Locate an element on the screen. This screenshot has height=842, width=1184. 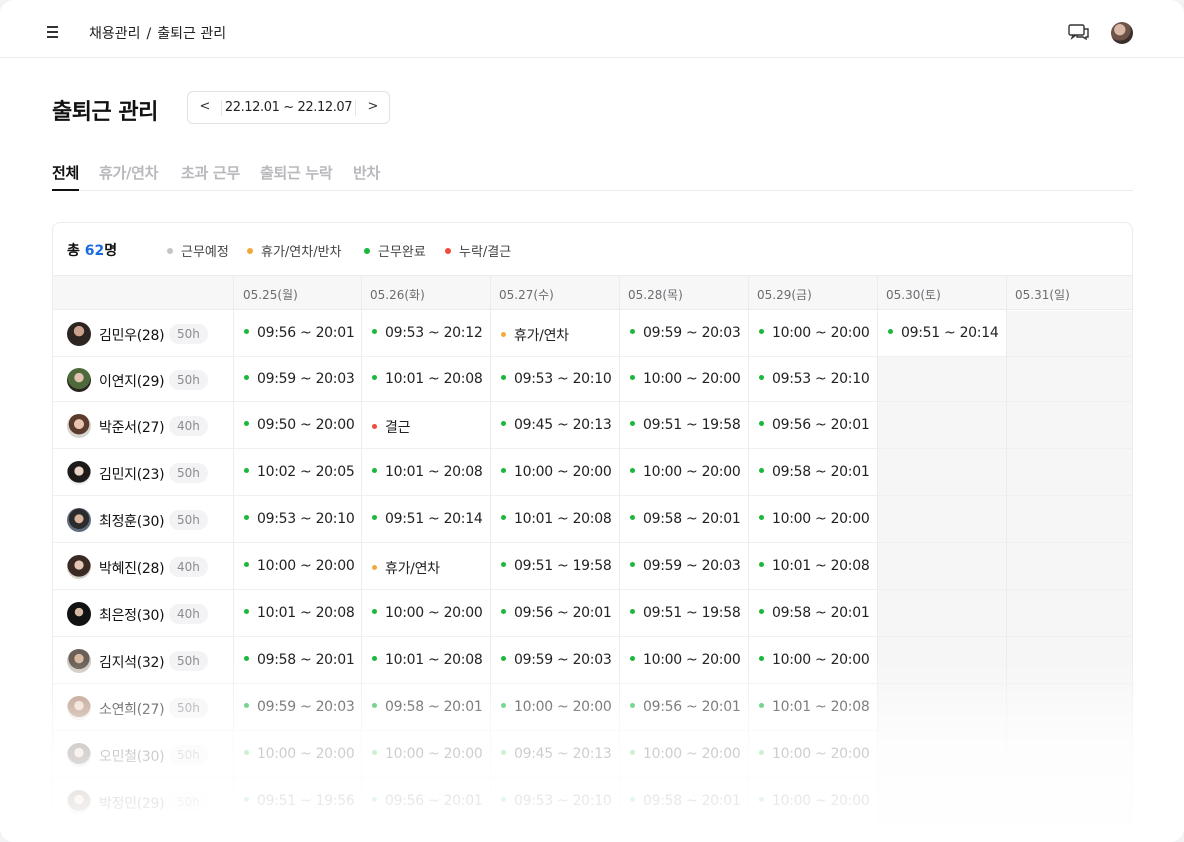
breadcrumb-item-recruitment: 채용관리 is located at coordinates (115, 34).